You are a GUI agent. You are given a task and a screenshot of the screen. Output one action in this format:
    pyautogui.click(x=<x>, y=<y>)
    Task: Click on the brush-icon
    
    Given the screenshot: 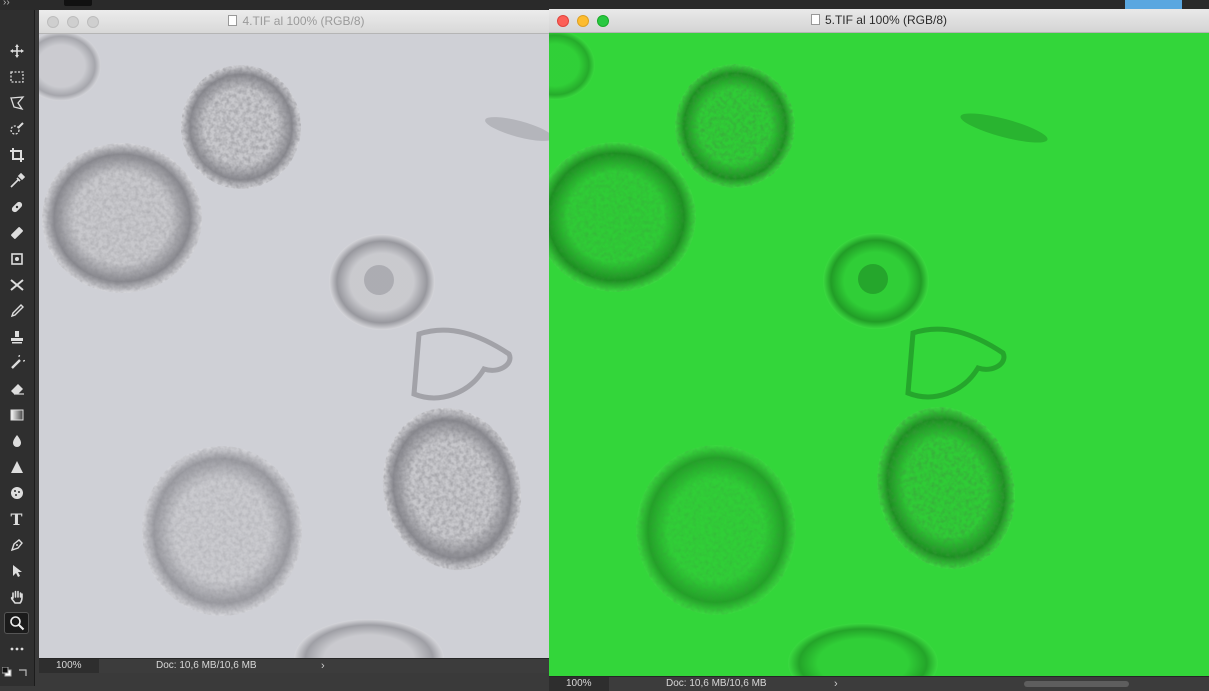 What is the action you would take?
    pyautogui.click(x=16, y=233)
    